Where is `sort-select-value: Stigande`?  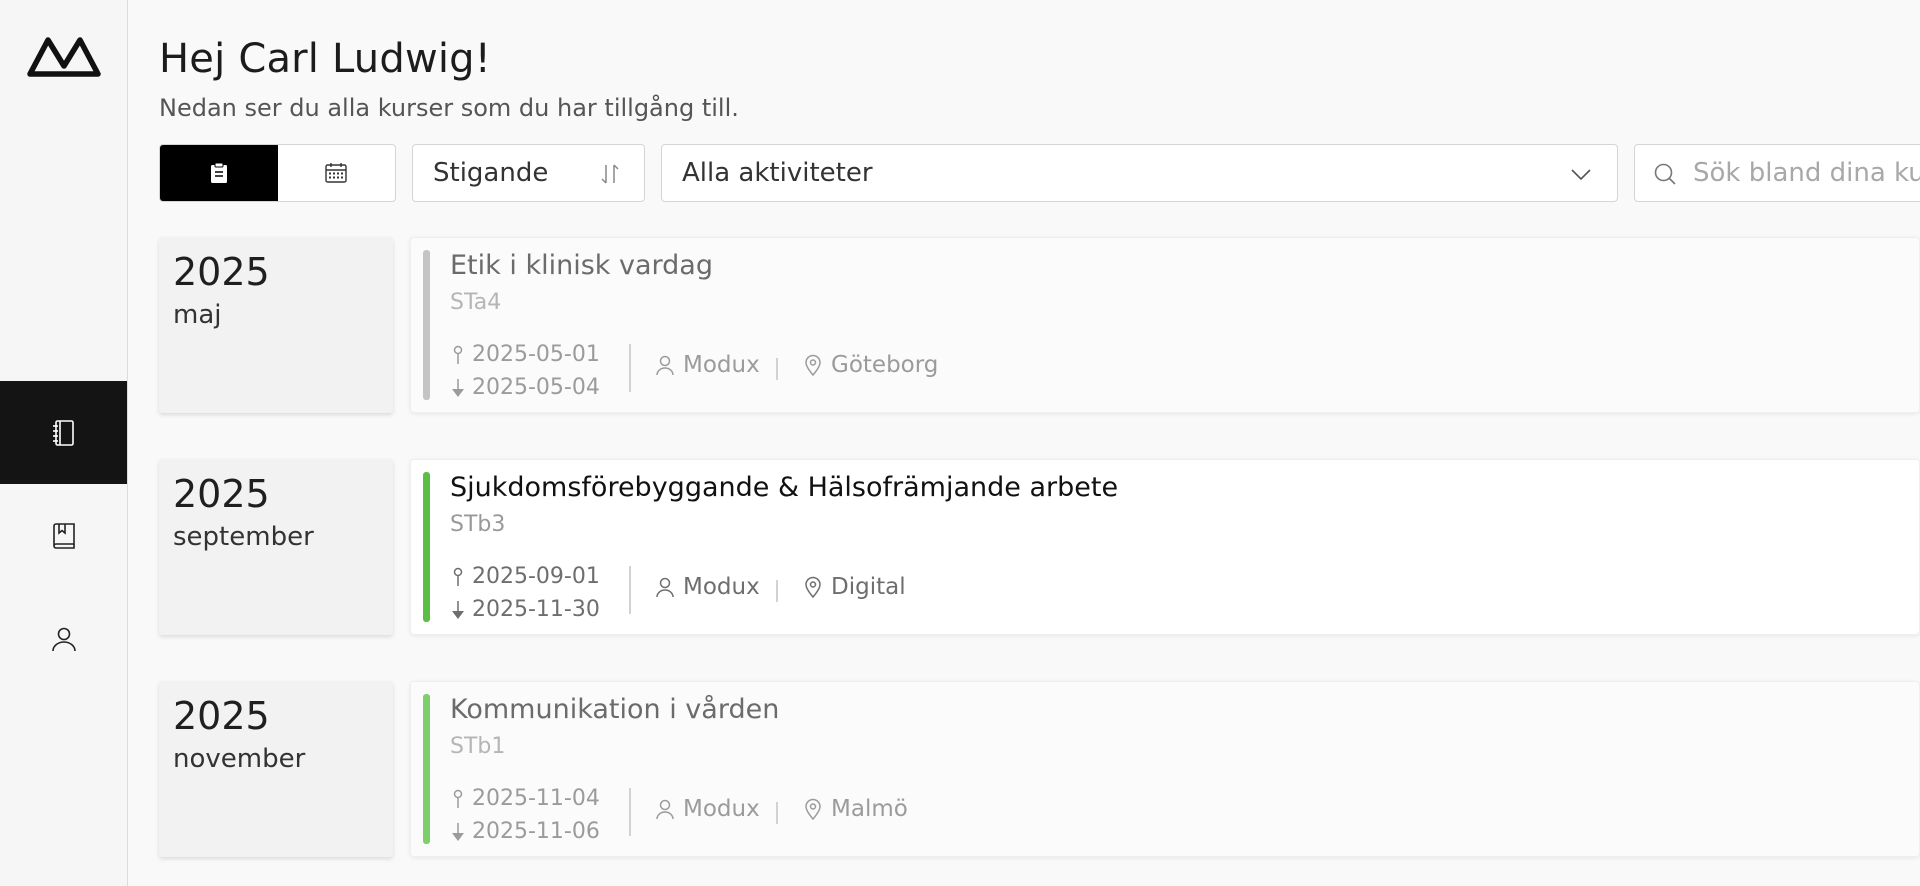
sort-select-value: Stigande is located at coordinates (491, 173).